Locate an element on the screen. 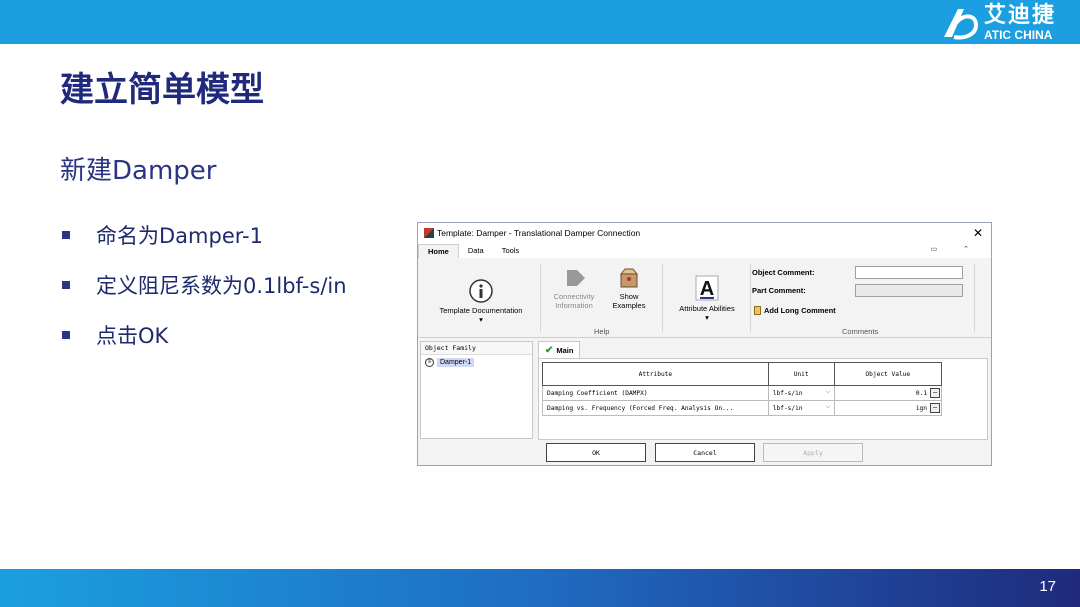  bullet-item: 定义阻尼系数为0.1lbf-s/in is located at coordinates (203, 285).